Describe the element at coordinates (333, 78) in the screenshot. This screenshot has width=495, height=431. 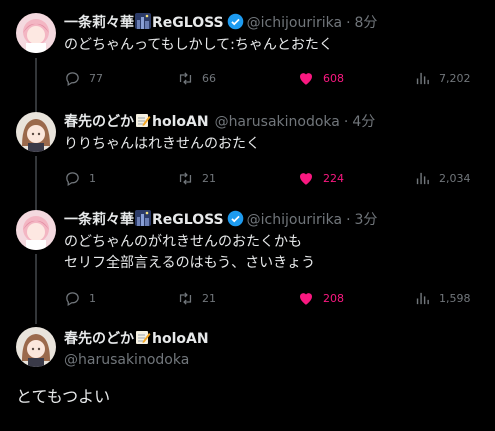
I see `like-count: 608` at that location.